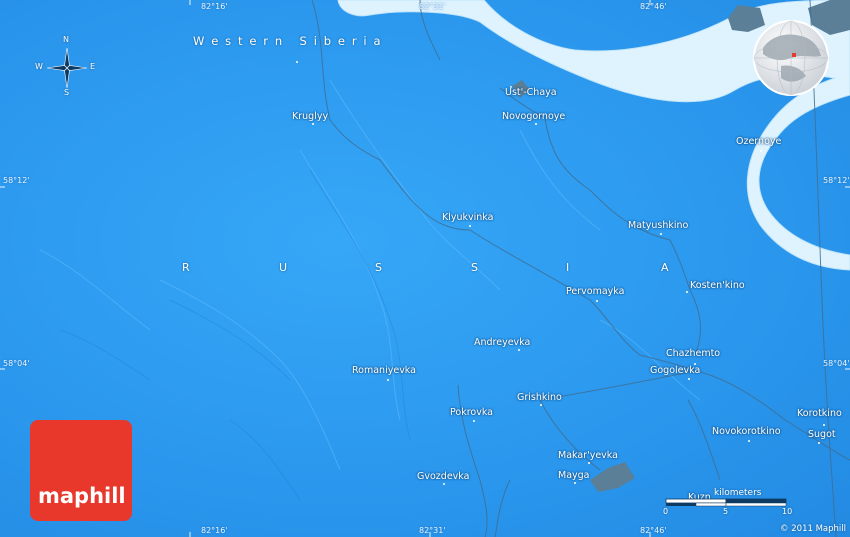 This screenshot has width=850, height=537. Describe the element at coordinates (726, 502) in the screenshot. I see `scale-bar` at that location.